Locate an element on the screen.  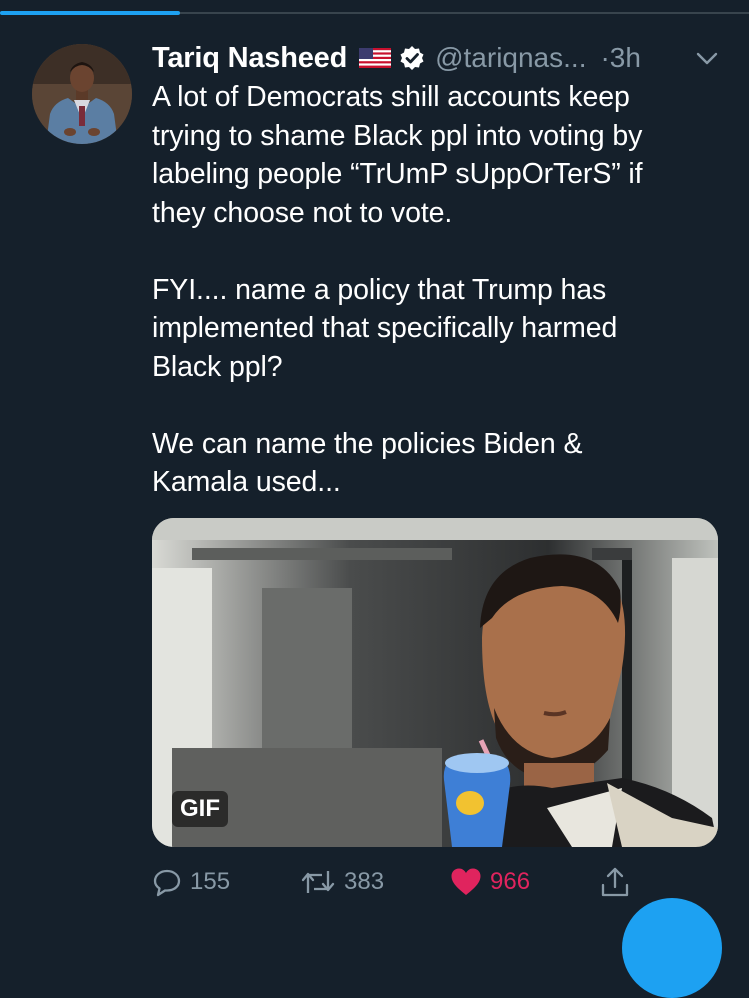
reply-button: 155 is located at coordinates (191, 882).